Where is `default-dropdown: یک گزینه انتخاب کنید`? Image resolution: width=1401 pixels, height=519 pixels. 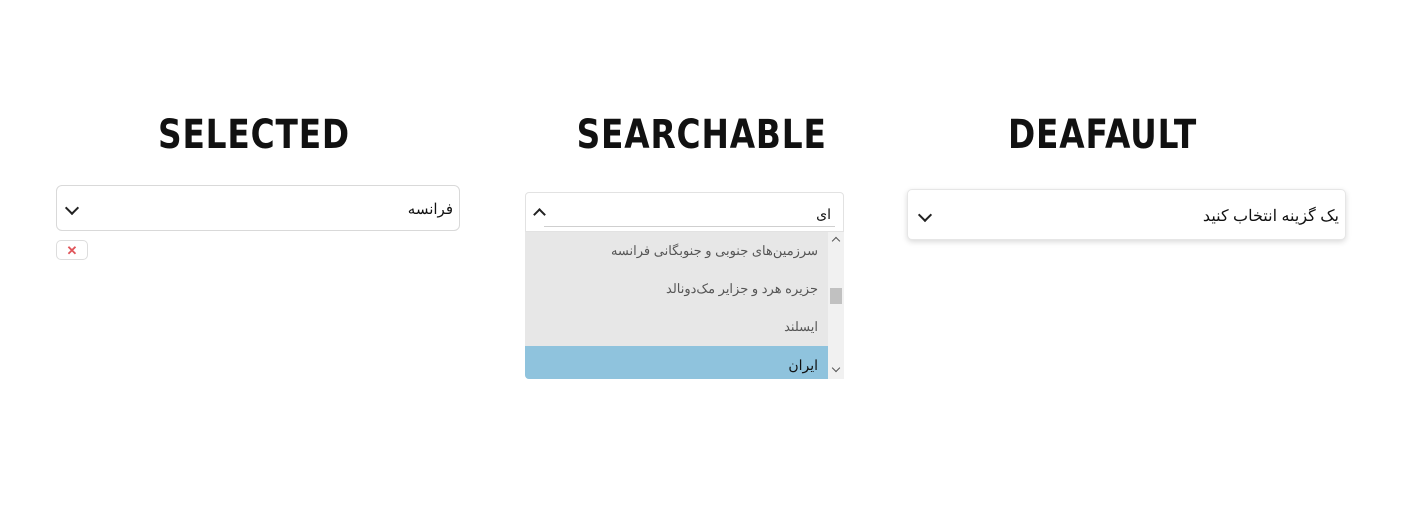
default-dropdown: یک گزینه انتخاب کنید is located at coordinates (1126, 214).